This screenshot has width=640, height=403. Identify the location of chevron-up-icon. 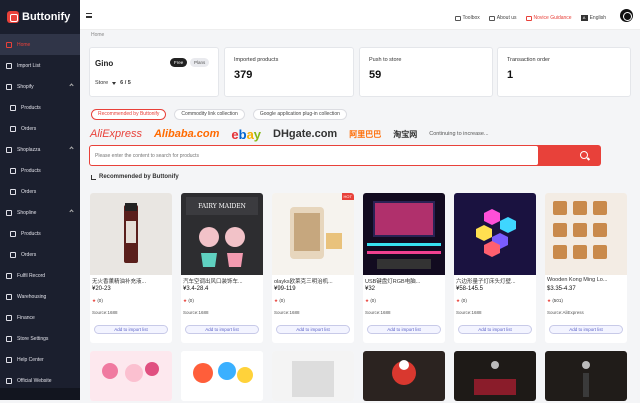
(71, 148).